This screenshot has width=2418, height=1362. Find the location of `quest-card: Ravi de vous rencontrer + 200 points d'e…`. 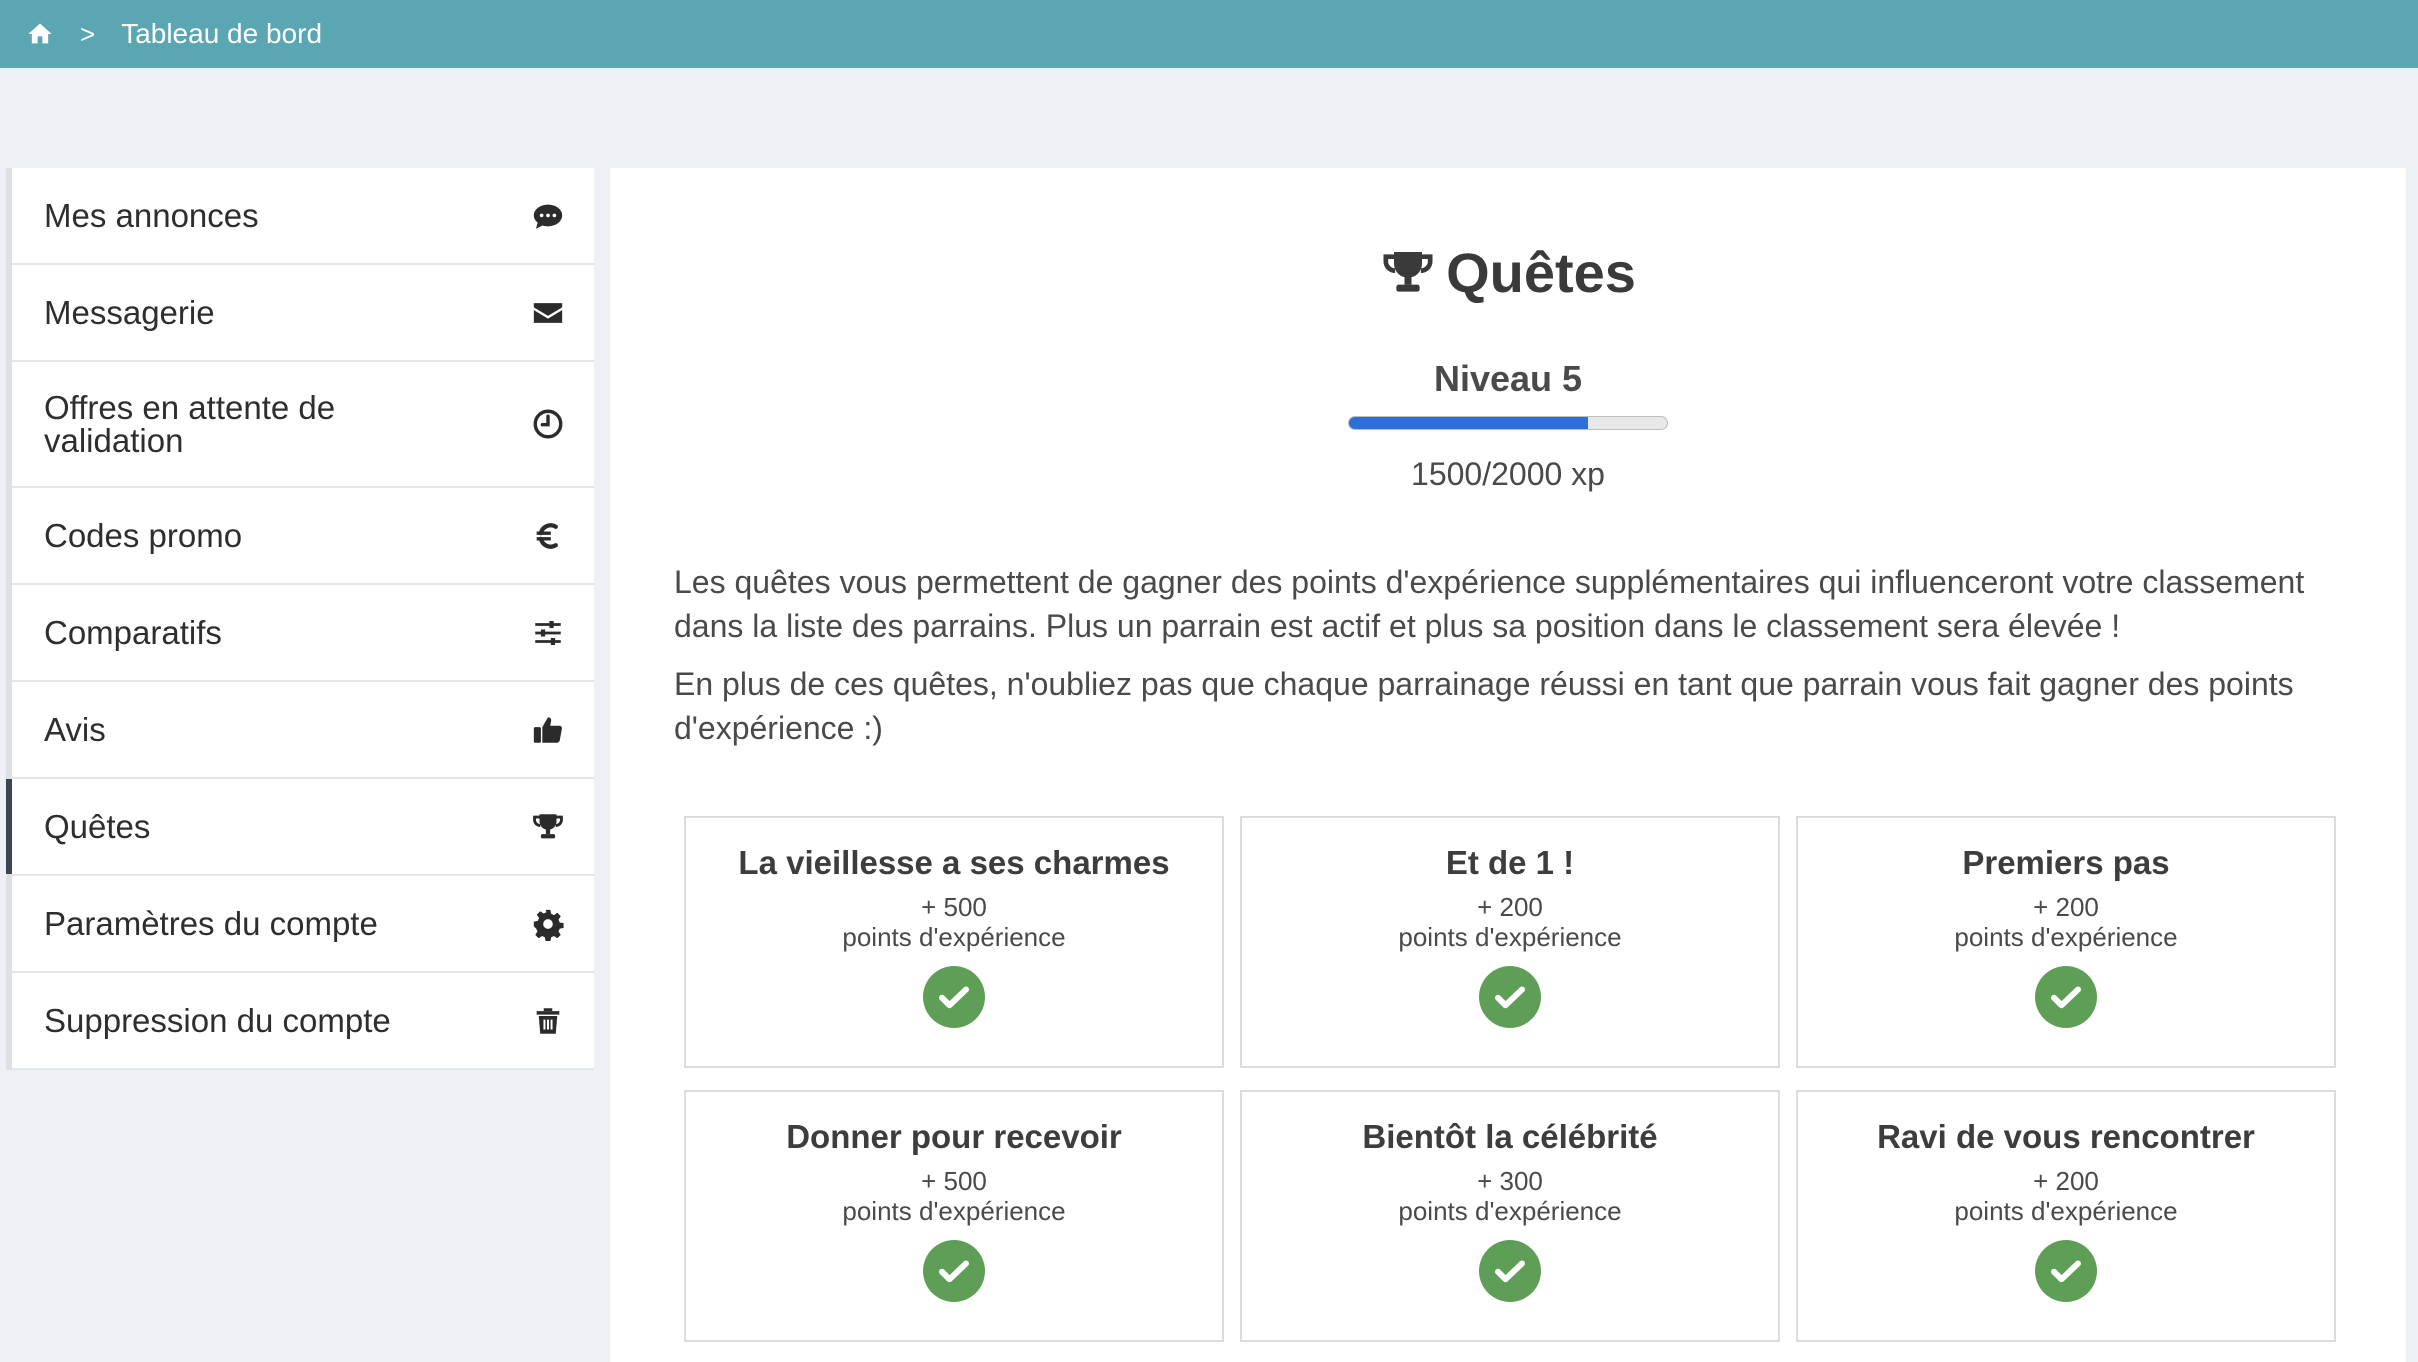

quest-card: Ravi de vous rencontrer + 200 points d'e… is located at coordinates (2066, 1216).